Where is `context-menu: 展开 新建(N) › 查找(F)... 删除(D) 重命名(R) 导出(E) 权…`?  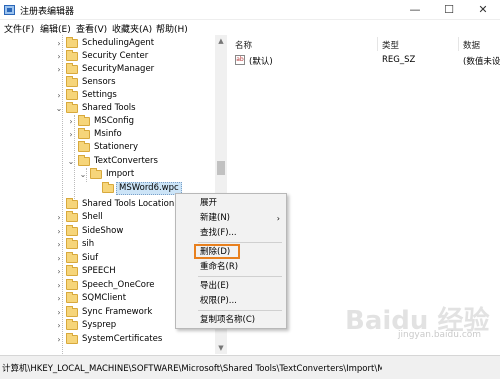
context-menu: 展开 新建(N) › 查找(F)... 删除(D) 重命名(R) 导出(E) 权… is located at coordinates (231, 261).